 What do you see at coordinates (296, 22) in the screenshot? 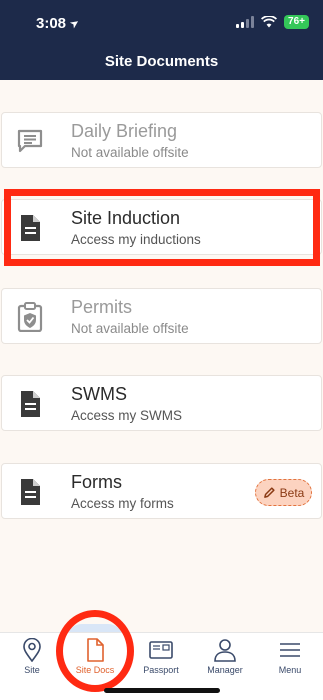
I see `battery-indicator: 76+` at bounding box center [296, 22].